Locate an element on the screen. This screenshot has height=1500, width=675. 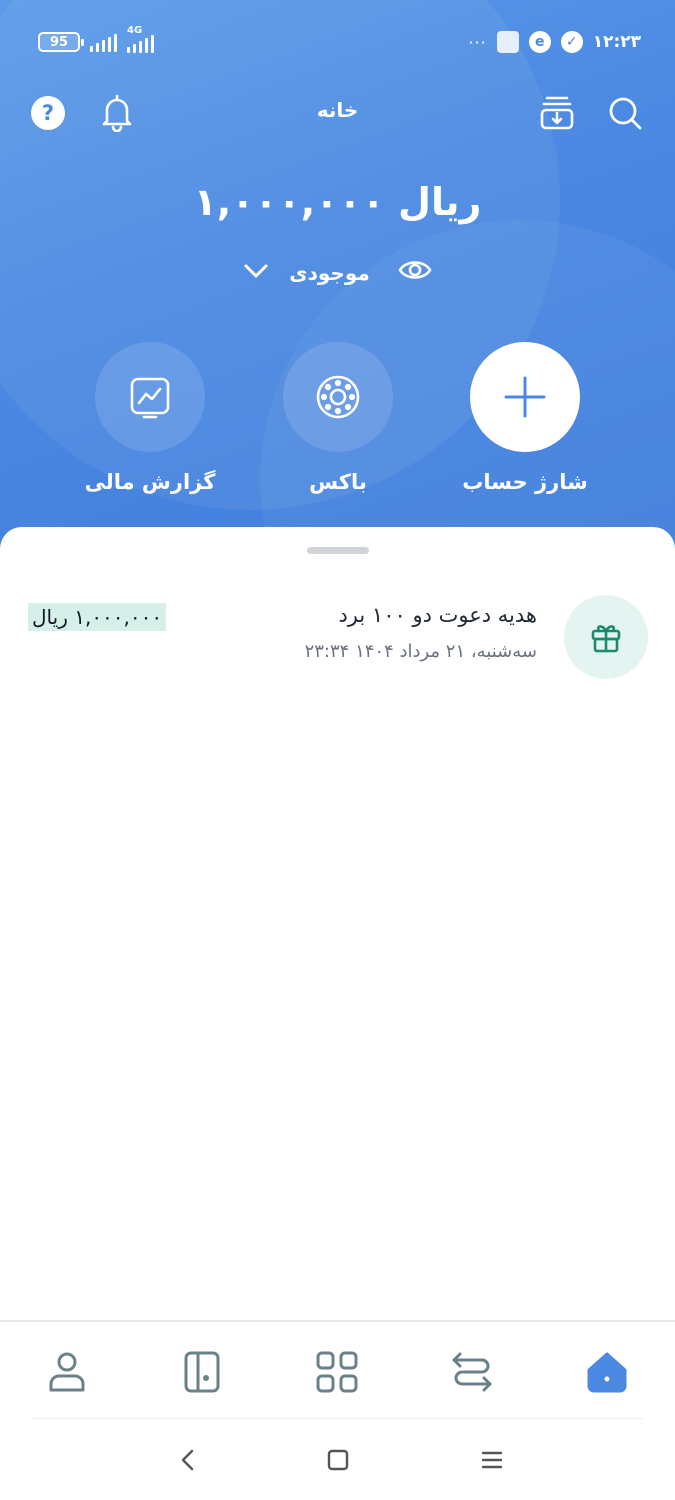
home-system-icon is located at coordinates (338, 1460).